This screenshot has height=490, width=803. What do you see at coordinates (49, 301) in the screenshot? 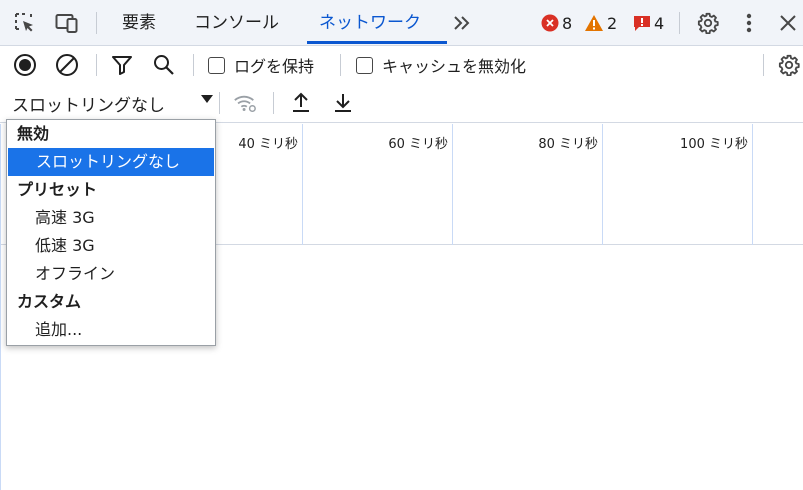
I see `group-label-custom: カスタム` at bounding box center [49, 301].